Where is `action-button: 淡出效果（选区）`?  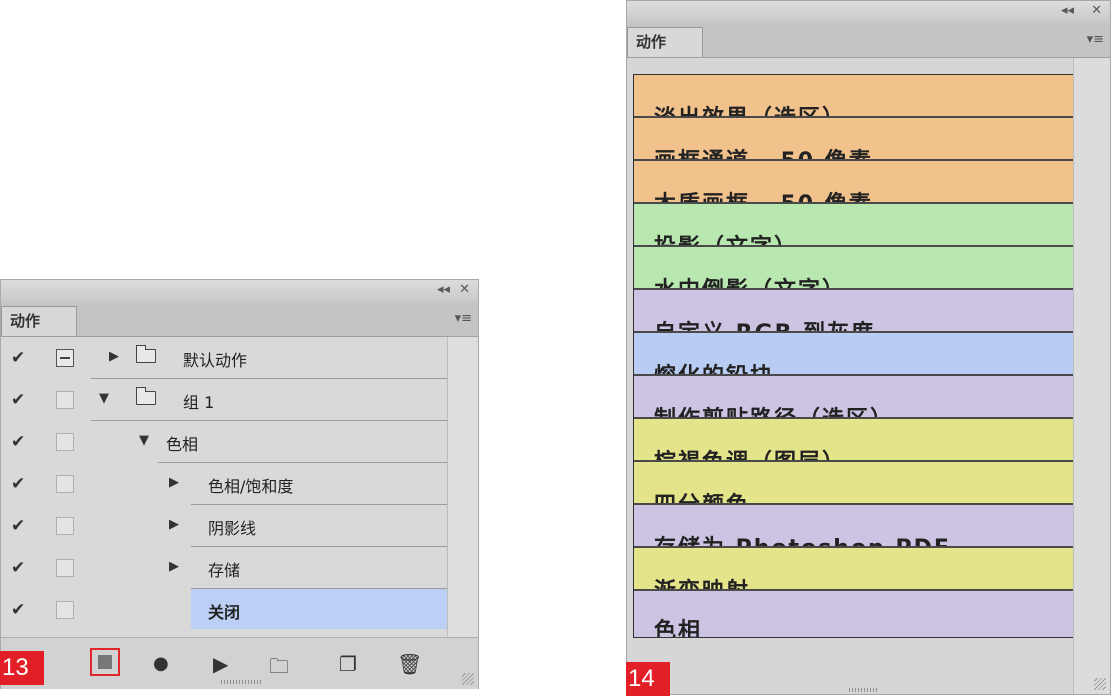
action-button: 淡出效果（选区） is located at coordinates (855, 96).